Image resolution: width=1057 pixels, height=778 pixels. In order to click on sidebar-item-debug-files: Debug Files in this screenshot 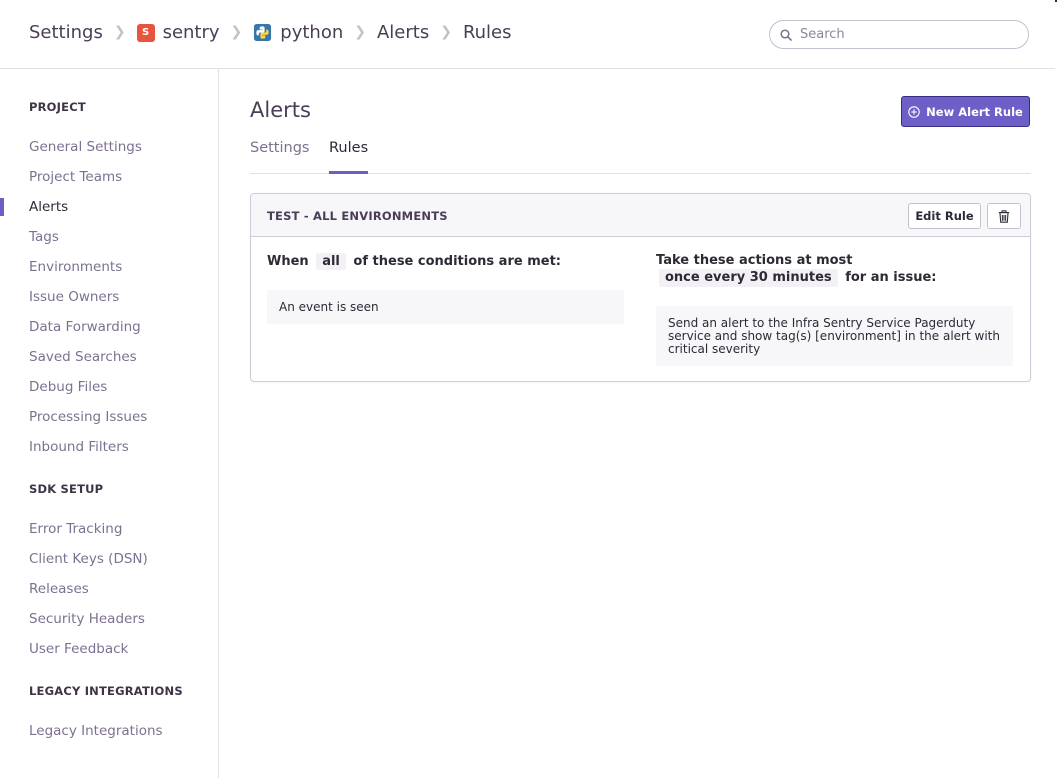, I will do `click(68, 387)`.